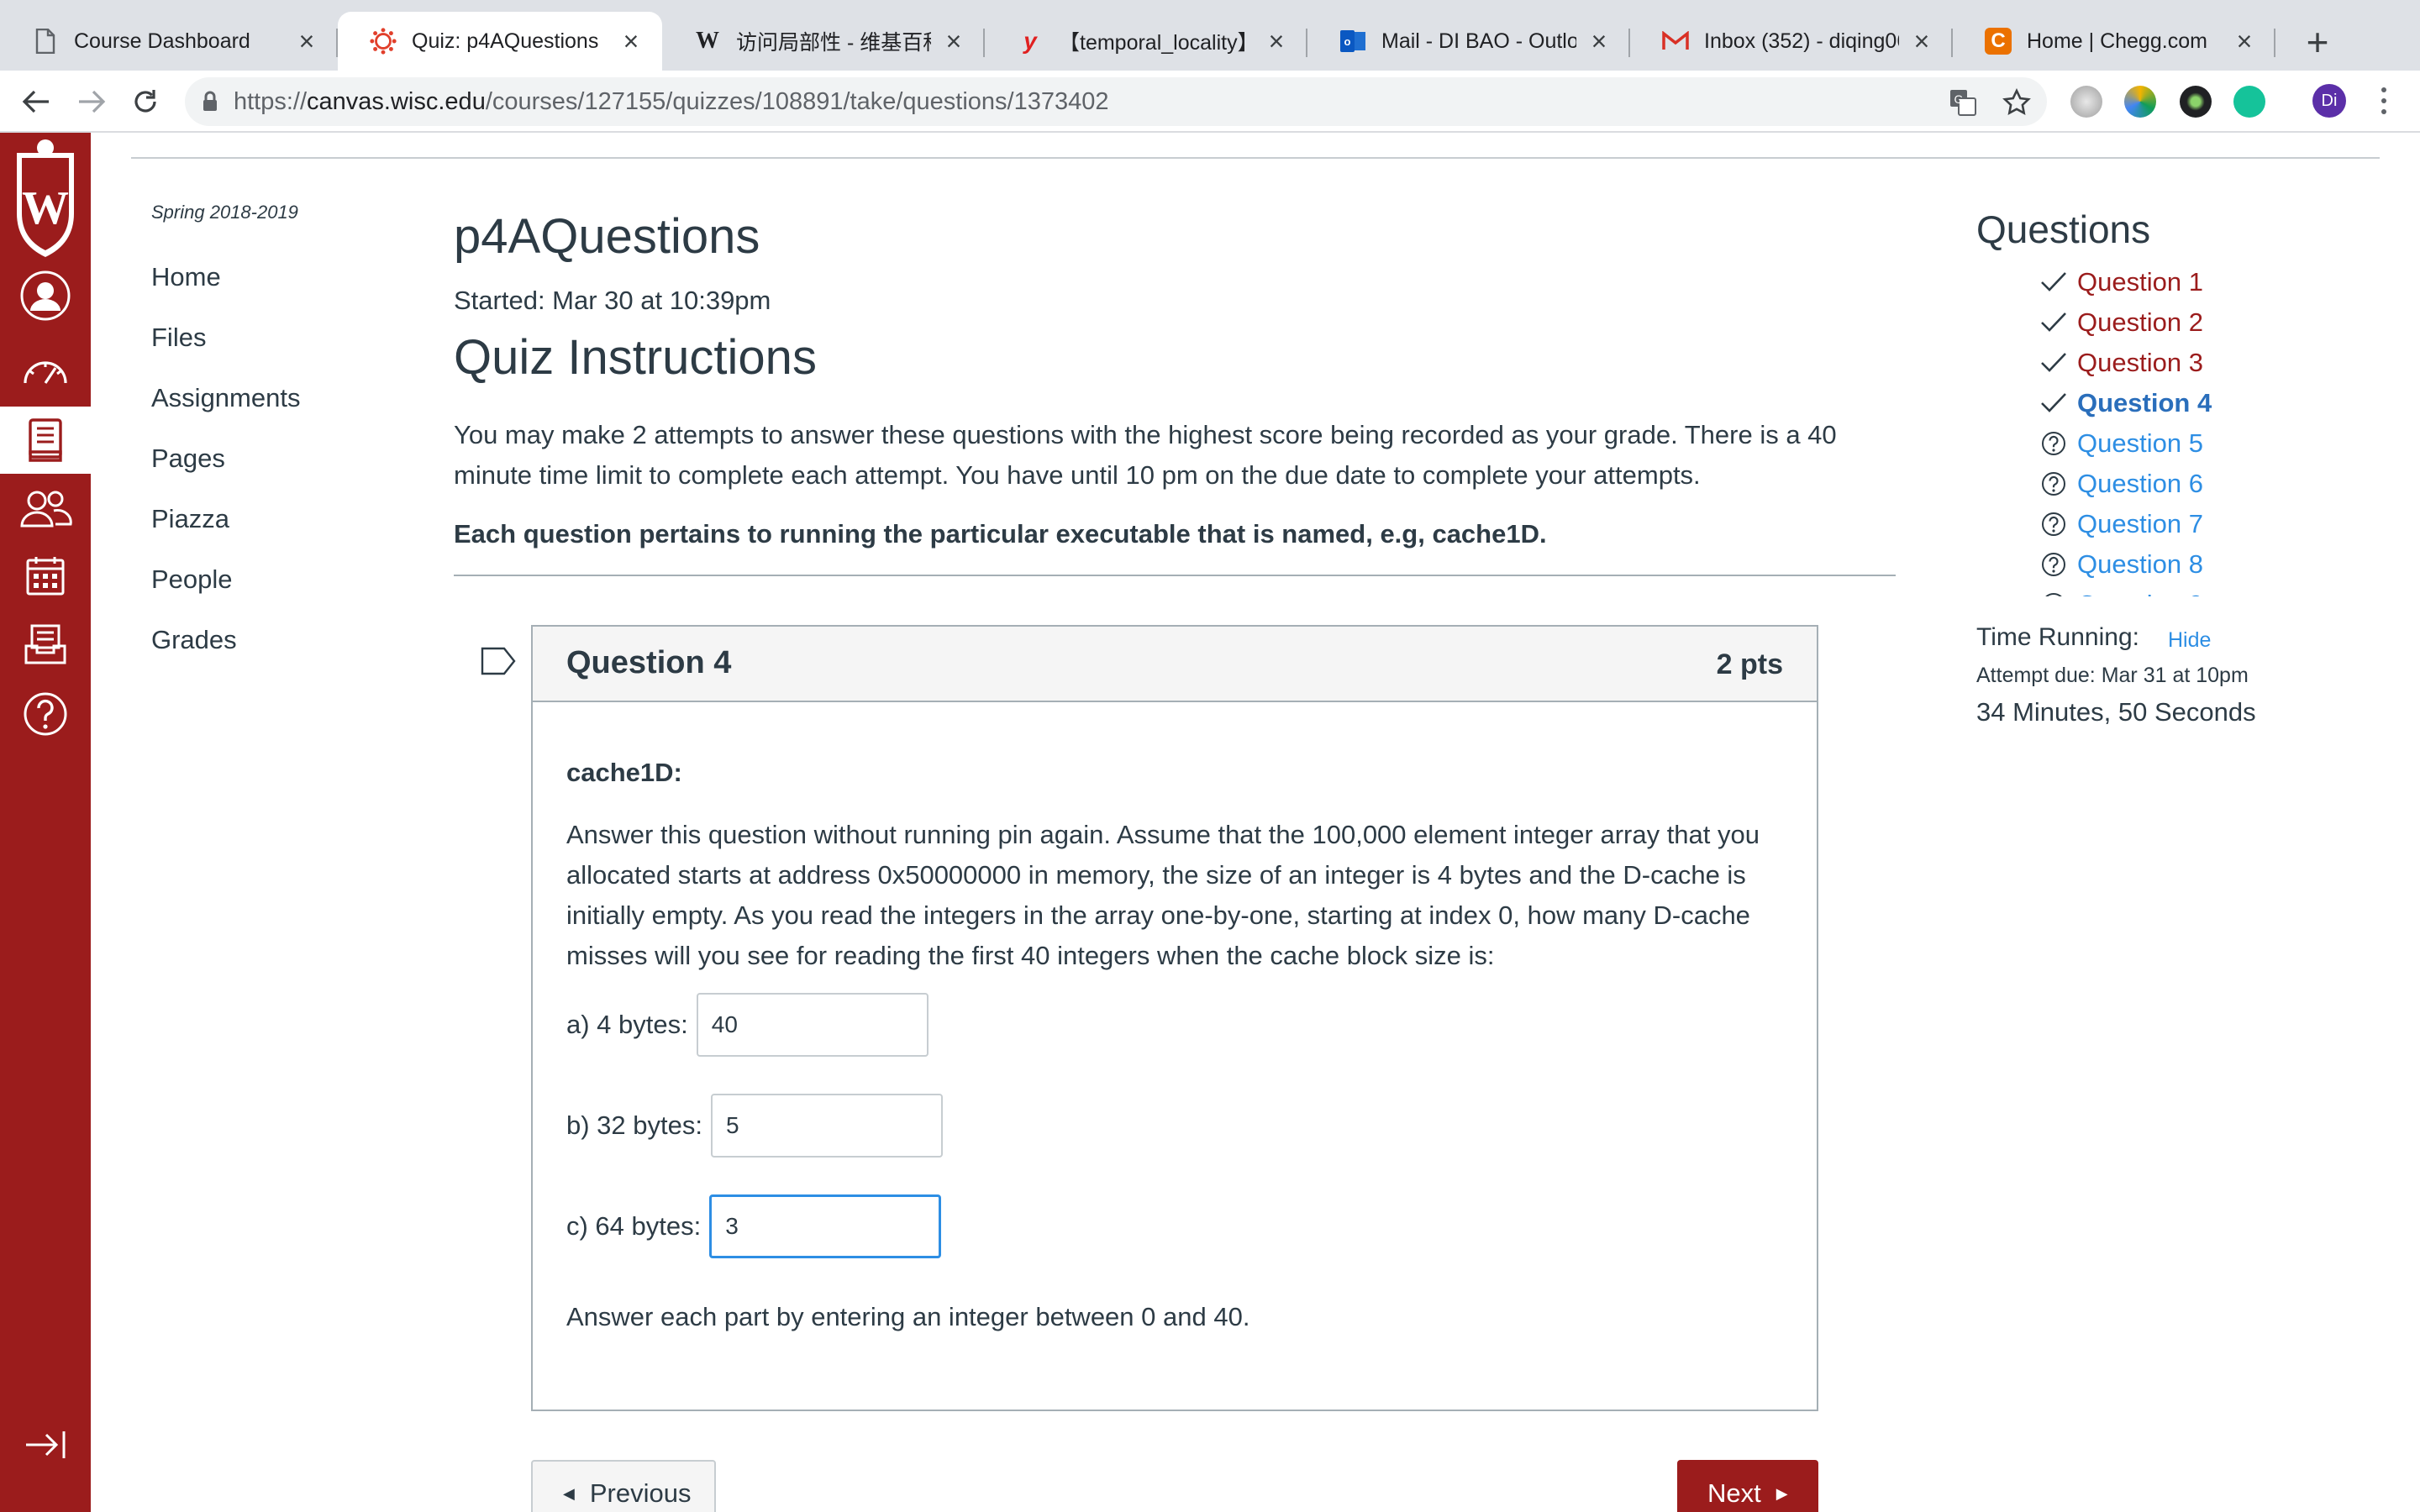  Describe the element at coordinates (2166, 322) in the screenshot. I see `question-link: Question 2` at that location.